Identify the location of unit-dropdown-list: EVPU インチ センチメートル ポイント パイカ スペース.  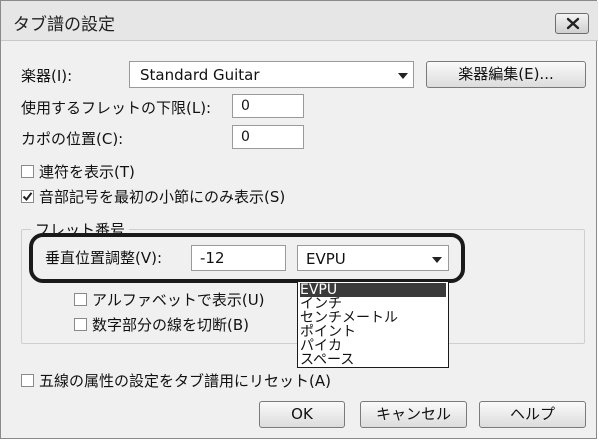
(373, 324).